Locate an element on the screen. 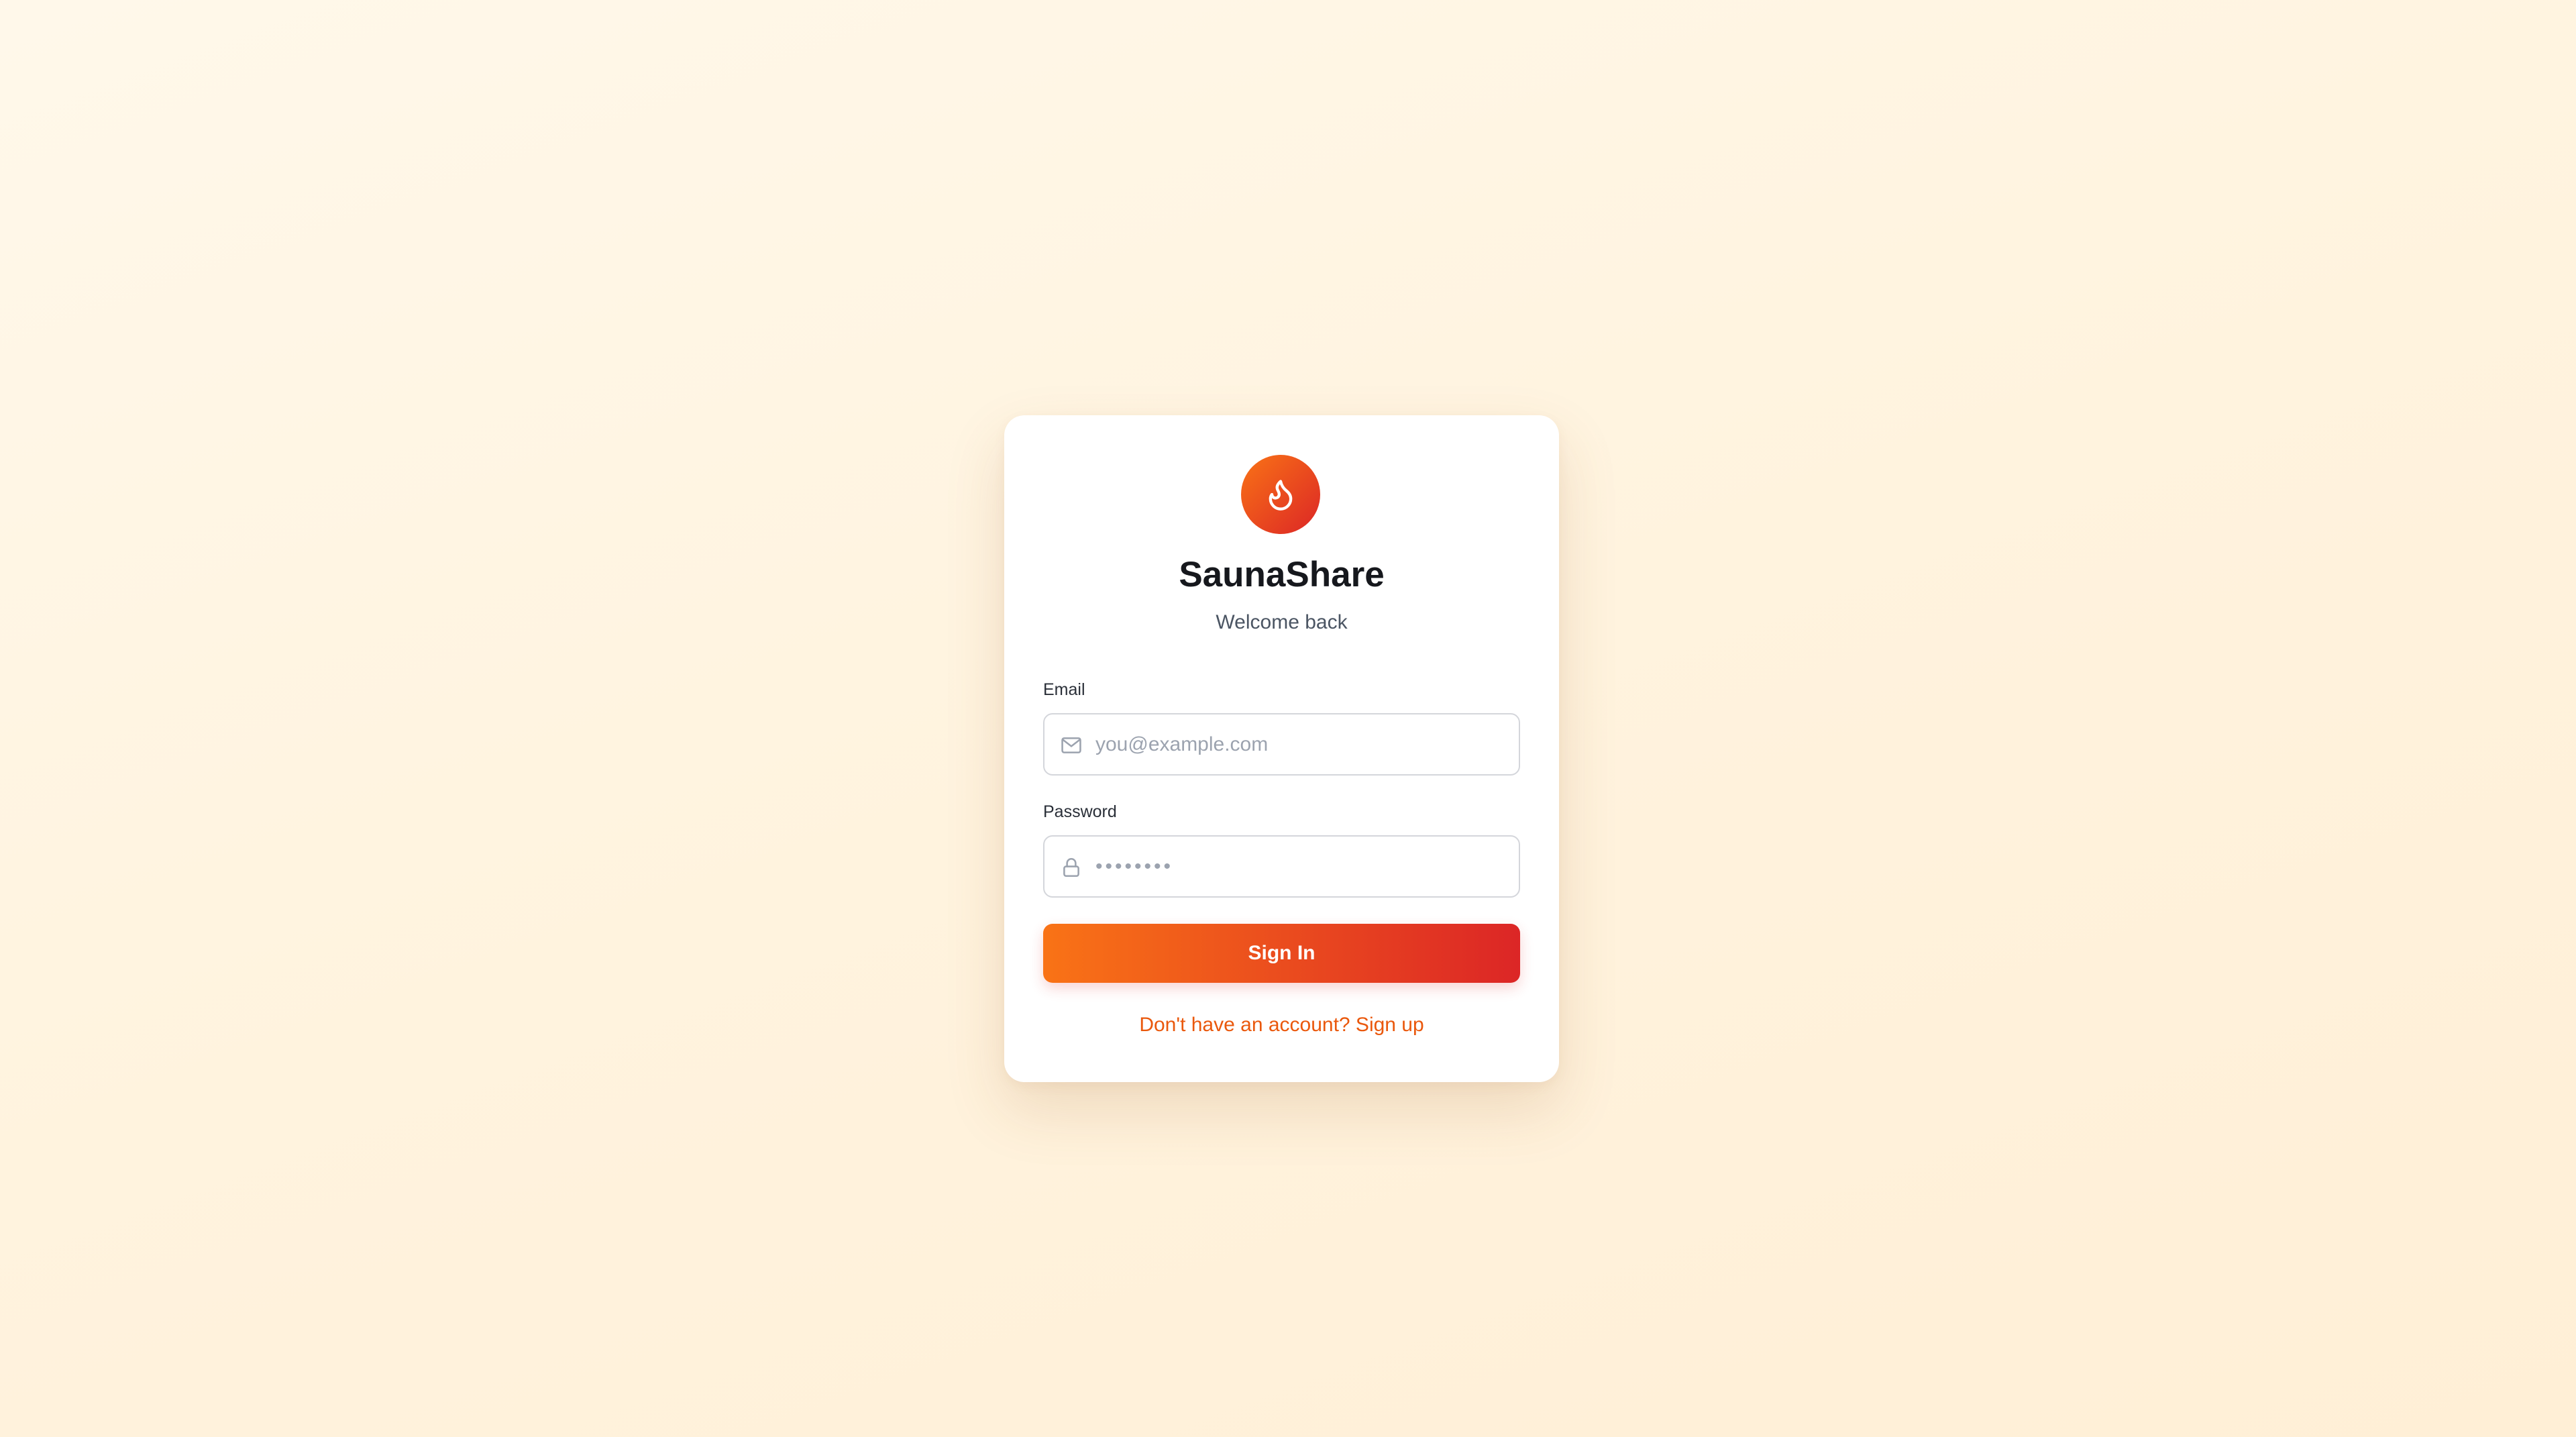 Image resolution: width=2576 pixels, height=1437 pixels. password-label: Password is located at coordinates (1080, 811).